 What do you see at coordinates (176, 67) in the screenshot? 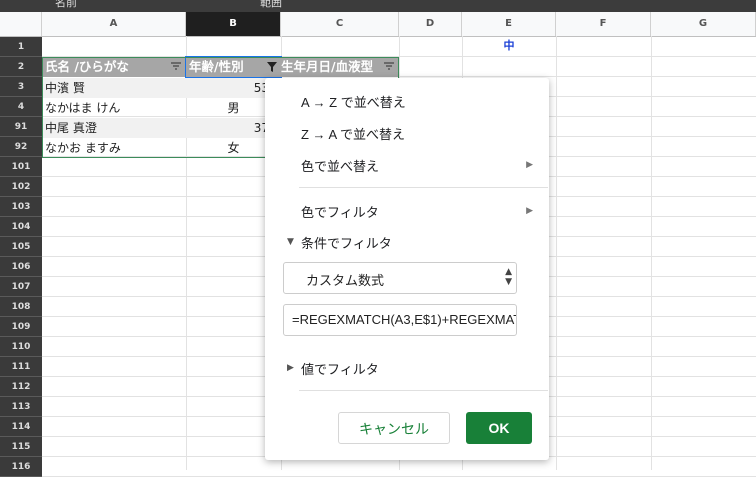
I see `filter-icon-a` at bounding box center [176, 67].